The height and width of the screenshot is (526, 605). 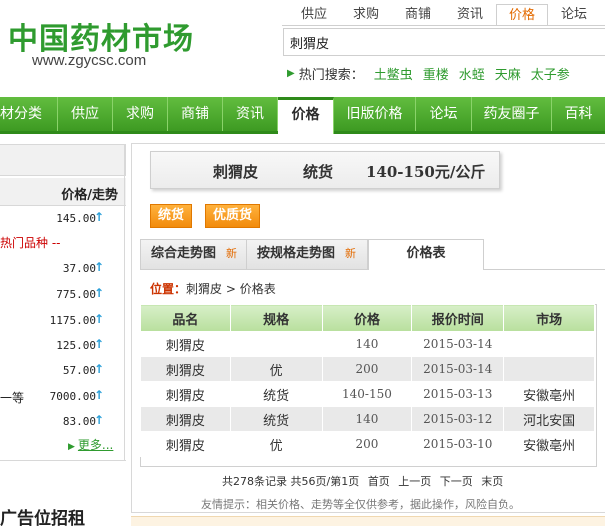 I want to click on sidebar-top-bar, so click(x=63, y=160).